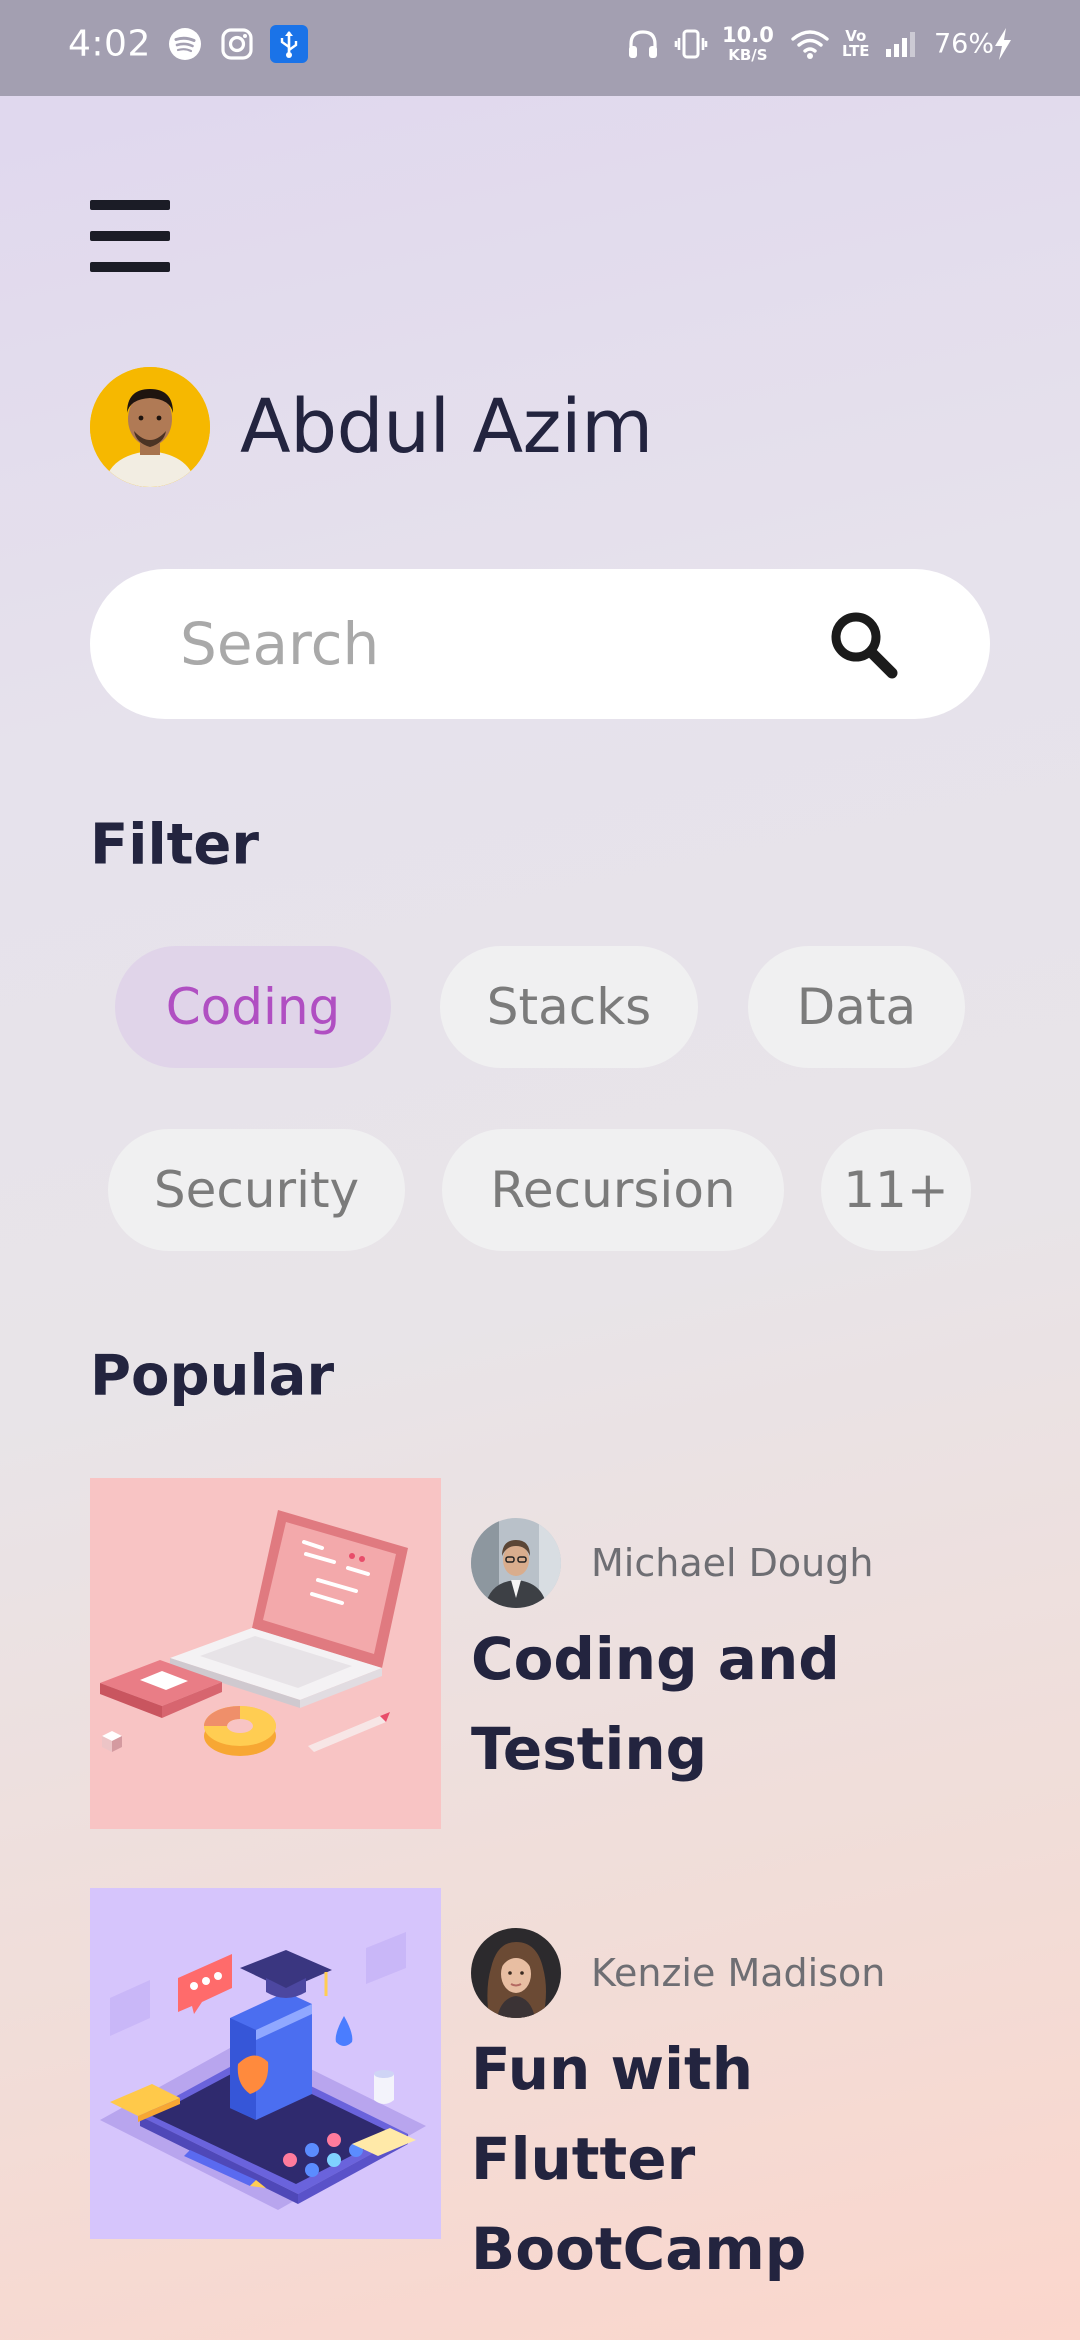 Image resolution: width=1080 pixels, height=2340 pixels. What do you see at coordinates (1003, 44) in the screenshot?
I see `charging-icon` at bounding box center [1003, 44].